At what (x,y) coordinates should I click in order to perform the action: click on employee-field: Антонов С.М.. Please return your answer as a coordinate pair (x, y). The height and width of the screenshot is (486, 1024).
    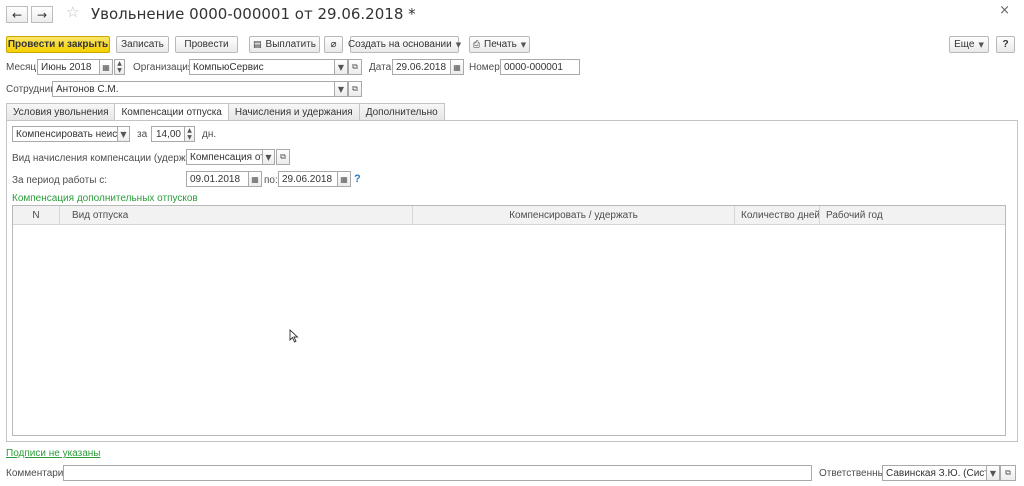
    Looking at the image, I should click on (193, 89).